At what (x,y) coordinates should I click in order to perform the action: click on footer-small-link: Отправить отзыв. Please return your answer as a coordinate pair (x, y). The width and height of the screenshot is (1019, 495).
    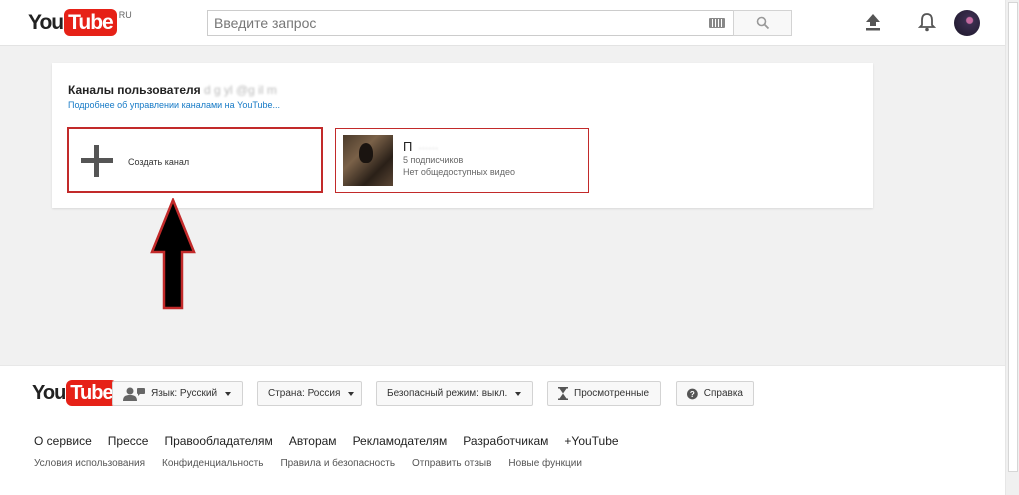
    Looking at the image, I should click on (451, 463).